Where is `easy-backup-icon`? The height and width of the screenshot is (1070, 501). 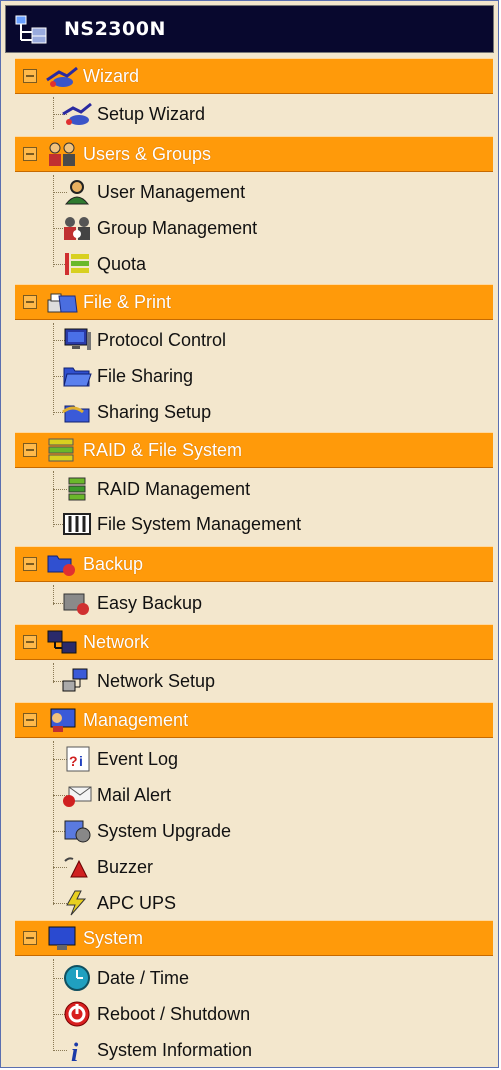 easy-backup-icon is located at coordinates (77, 603).